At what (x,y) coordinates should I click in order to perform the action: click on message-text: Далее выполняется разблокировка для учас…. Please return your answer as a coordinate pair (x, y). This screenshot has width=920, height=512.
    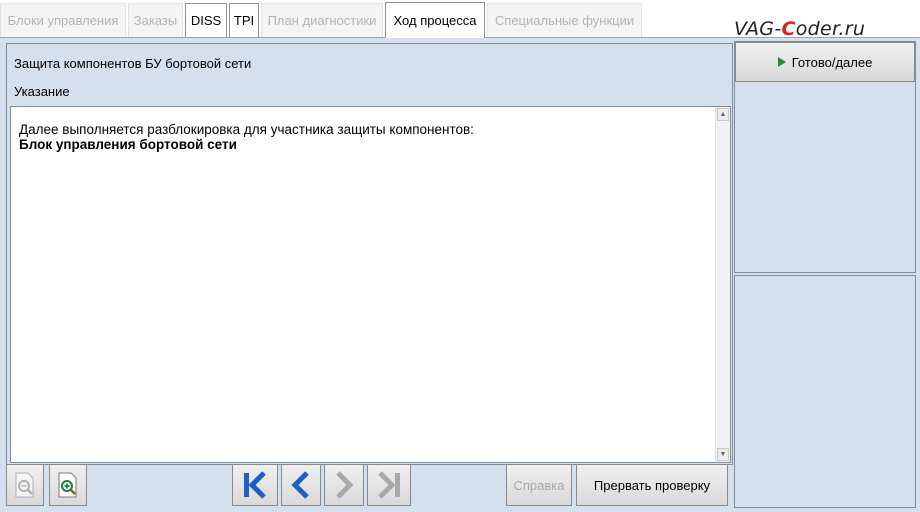
    Looking at the image, I should click on (246, 137).